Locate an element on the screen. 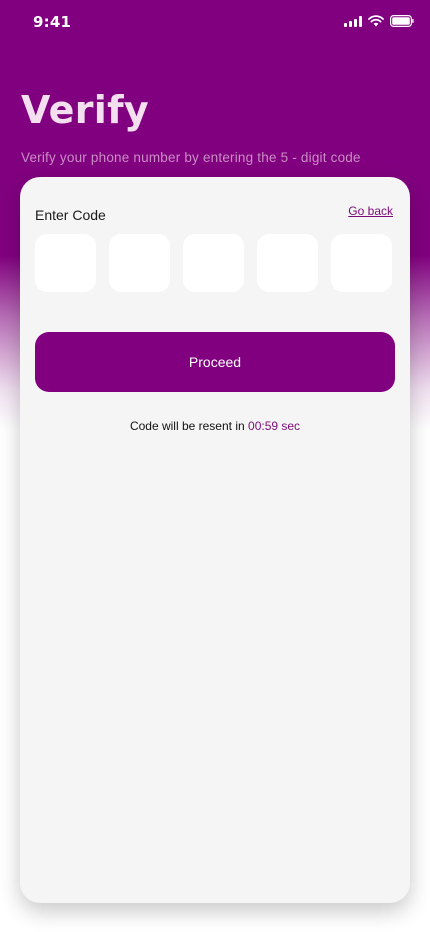  wifi-icon is located at coordinates (376, 21).